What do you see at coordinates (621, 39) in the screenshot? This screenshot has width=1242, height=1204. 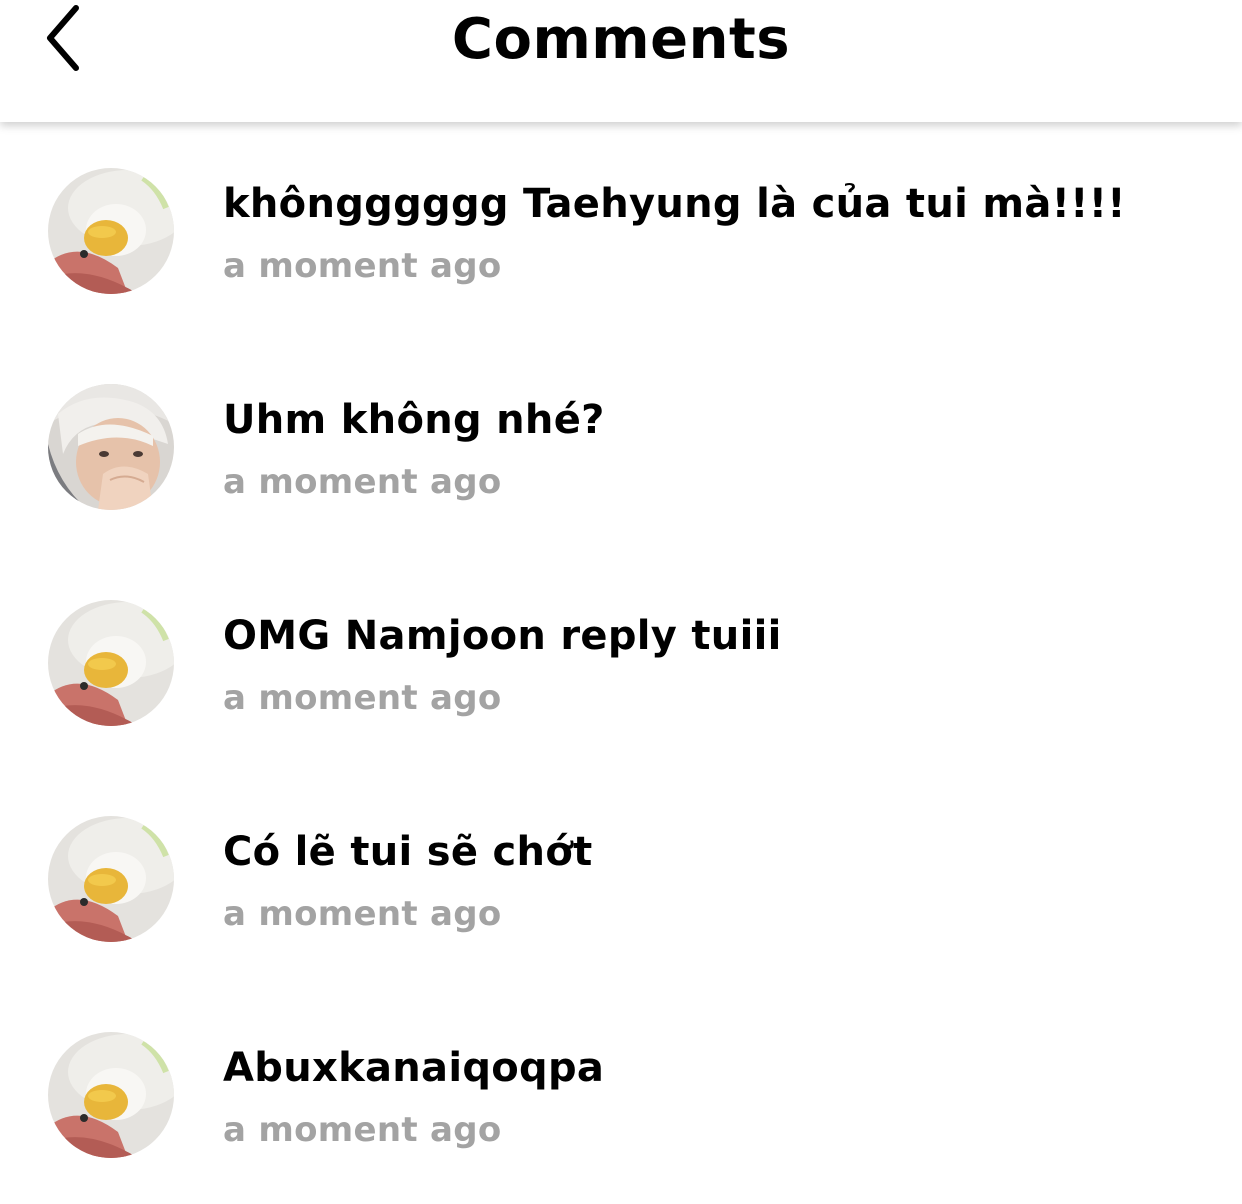 I see `page-title: Comments` at bounding box center [621, 39].